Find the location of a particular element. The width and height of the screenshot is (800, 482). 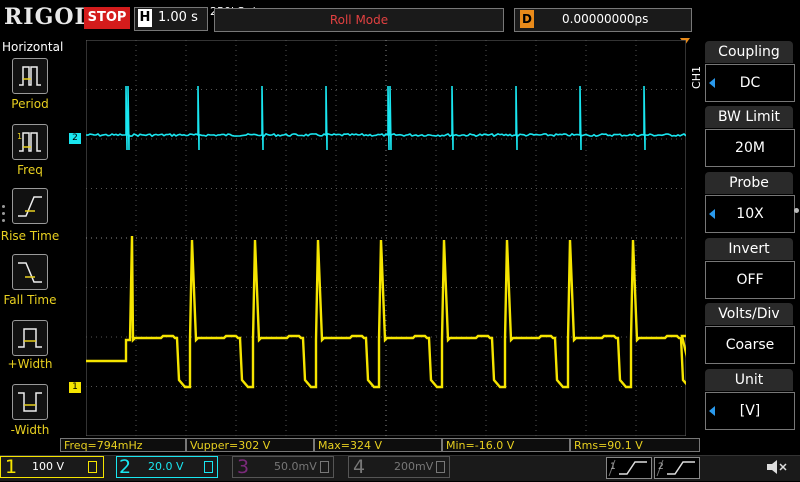

trigger-slot-1-label: 1 is located at coordinates (613, 467).